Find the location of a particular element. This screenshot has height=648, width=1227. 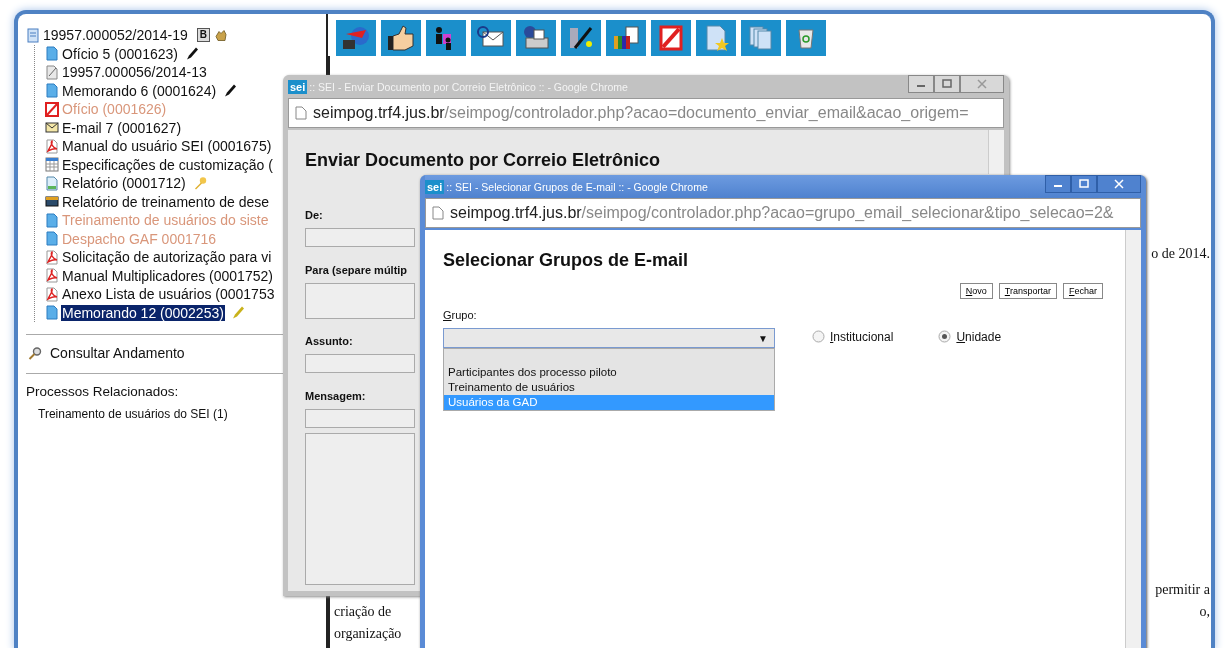

document-text: o, is located at coordinates (1204, 612).